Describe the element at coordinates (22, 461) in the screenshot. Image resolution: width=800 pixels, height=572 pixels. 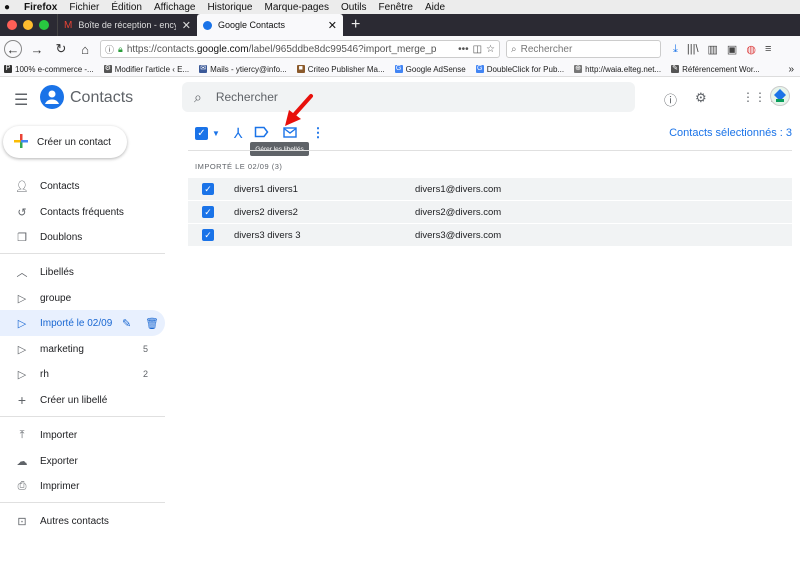
I see `cloud-download-icon: ☁` at that location.